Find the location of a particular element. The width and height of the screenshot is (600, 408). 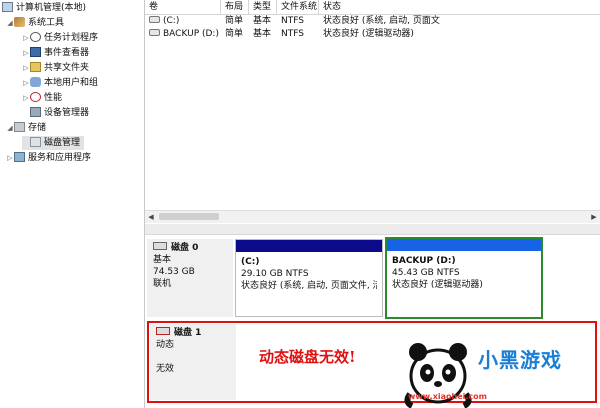

partition-d-bar is located at coordinates (464, 245).